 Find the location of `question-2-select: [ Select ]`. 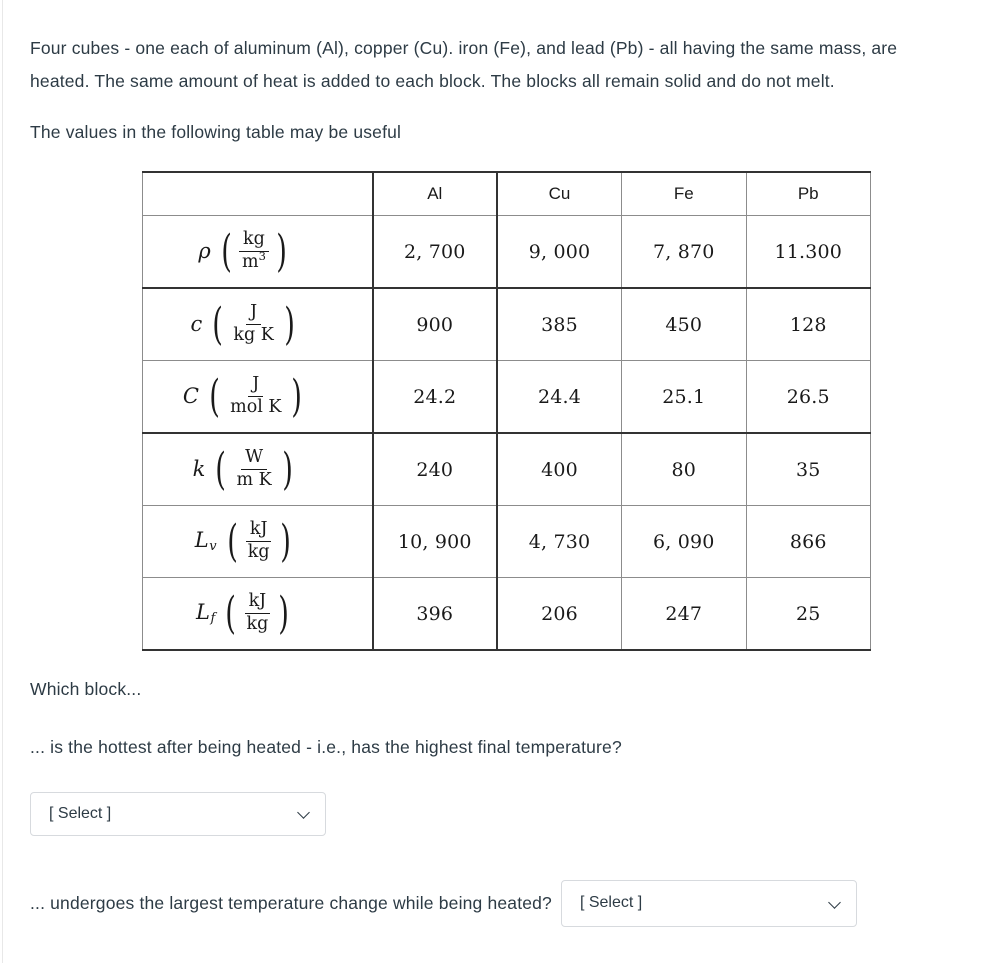

question-2-select: [ Select ] is located at coordinates (708, 903).